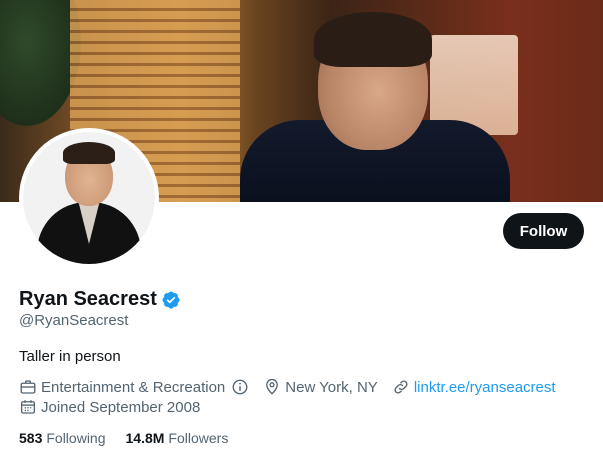 Image resolution: width=603 pixels, height=470 pixels. What do you see at coordinates (123, 438) in the screenshot?
I see `follow-counts: 583 Following 14.8M Followers` at bounding box center [123, 438].